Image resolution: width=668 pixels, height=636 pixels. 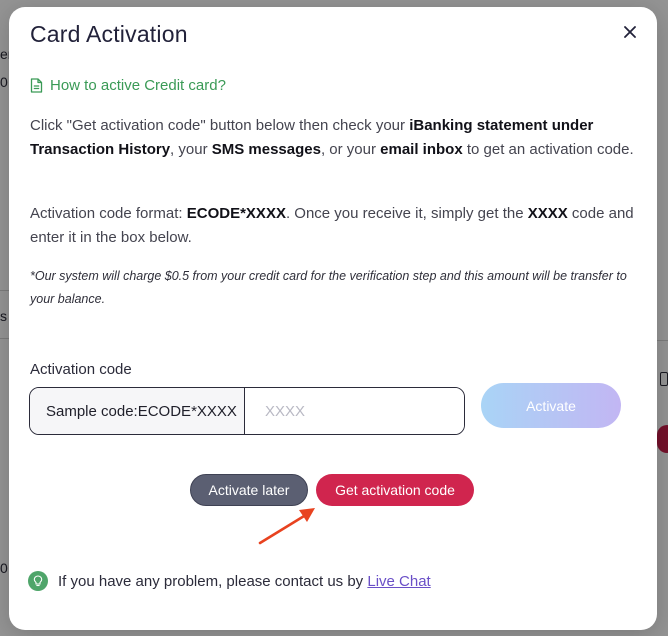 I want to click on close-icon, so click(x=630, y=32).